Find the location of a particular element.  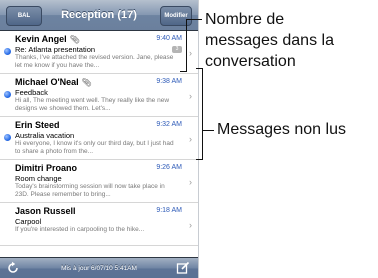

back-button: BAL is located at coordinates (24, 16).